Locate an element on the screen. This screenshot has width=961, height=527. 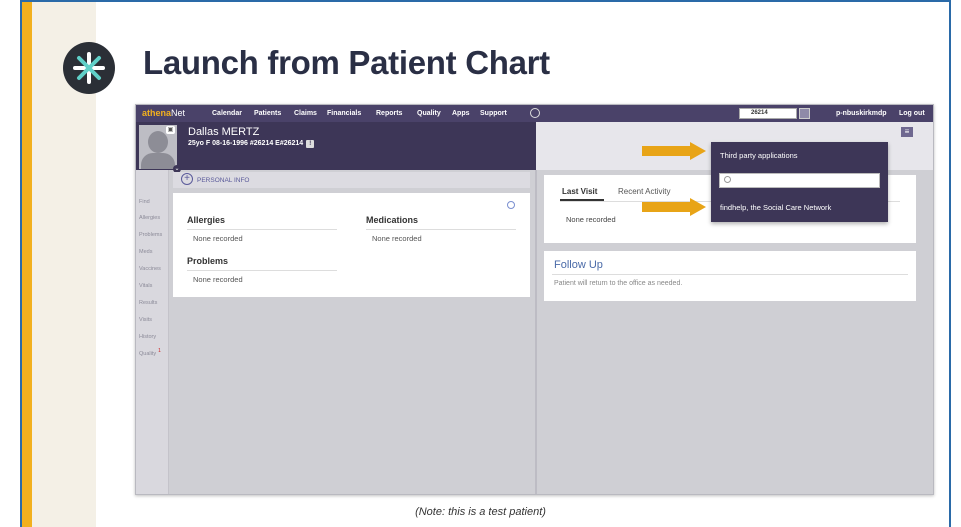
medications-value: None recorded is located at coordinates (397, 238).